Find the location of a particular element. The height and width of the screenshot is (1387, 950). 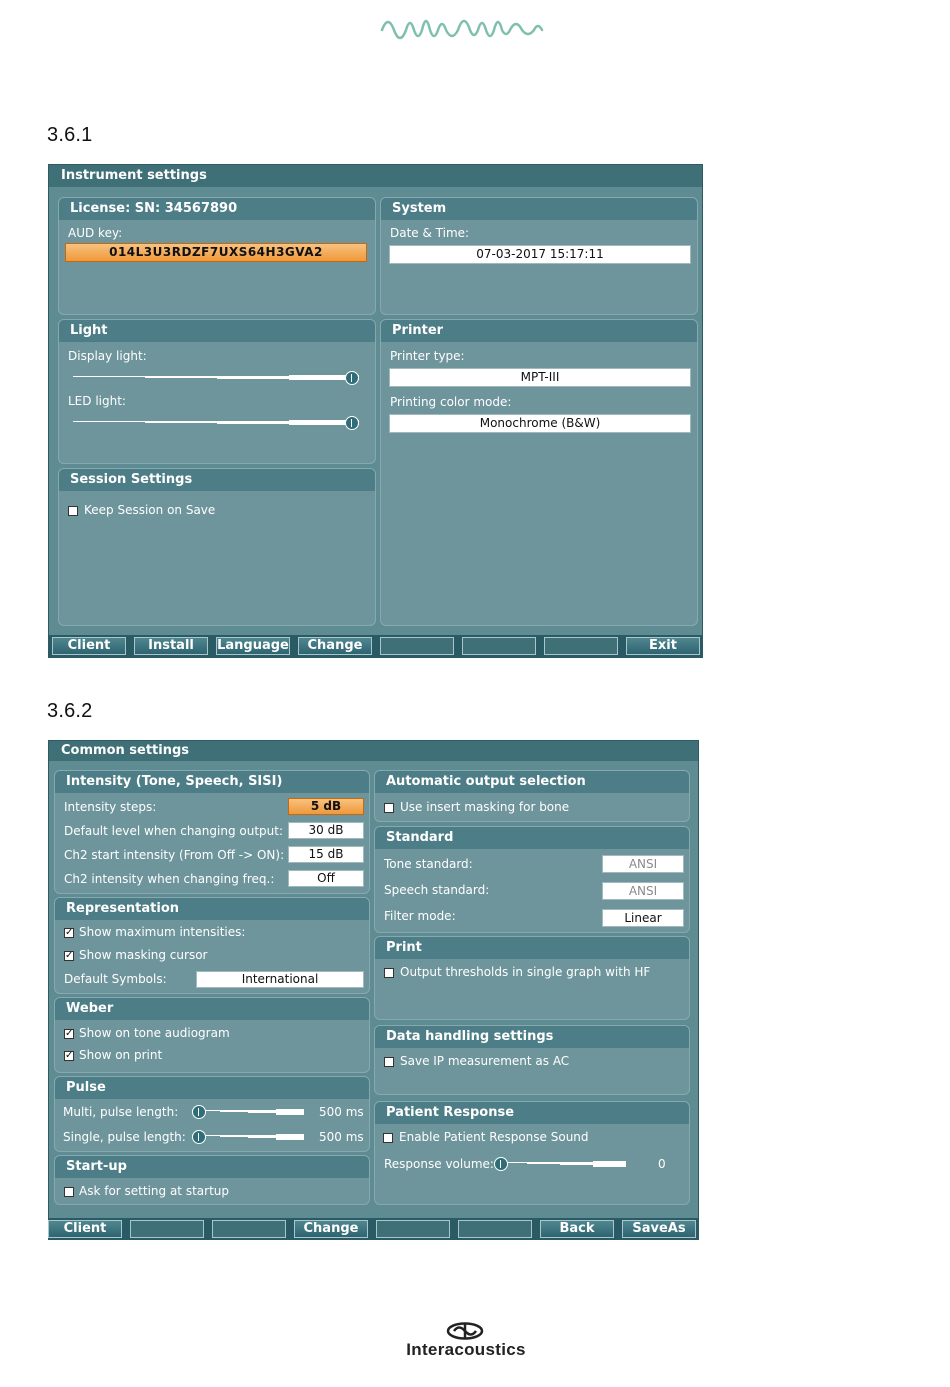

save-ip-label: Save IP measurement as AC is located at coordinates (485, 1061).